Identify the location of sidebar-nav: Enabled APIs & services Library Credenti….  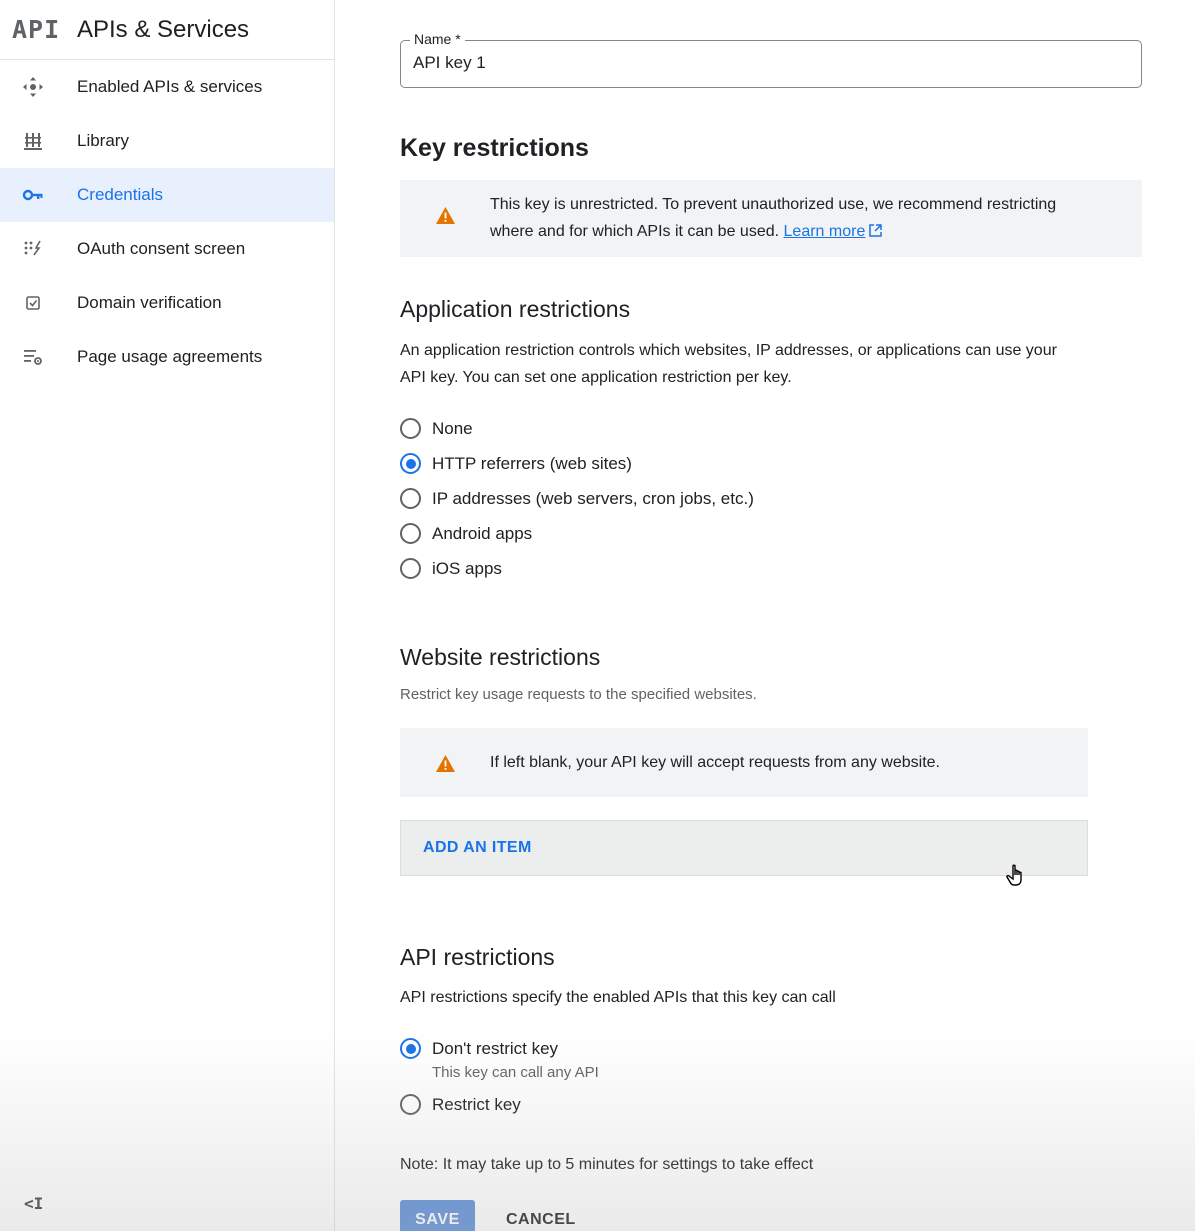
(167, 222).